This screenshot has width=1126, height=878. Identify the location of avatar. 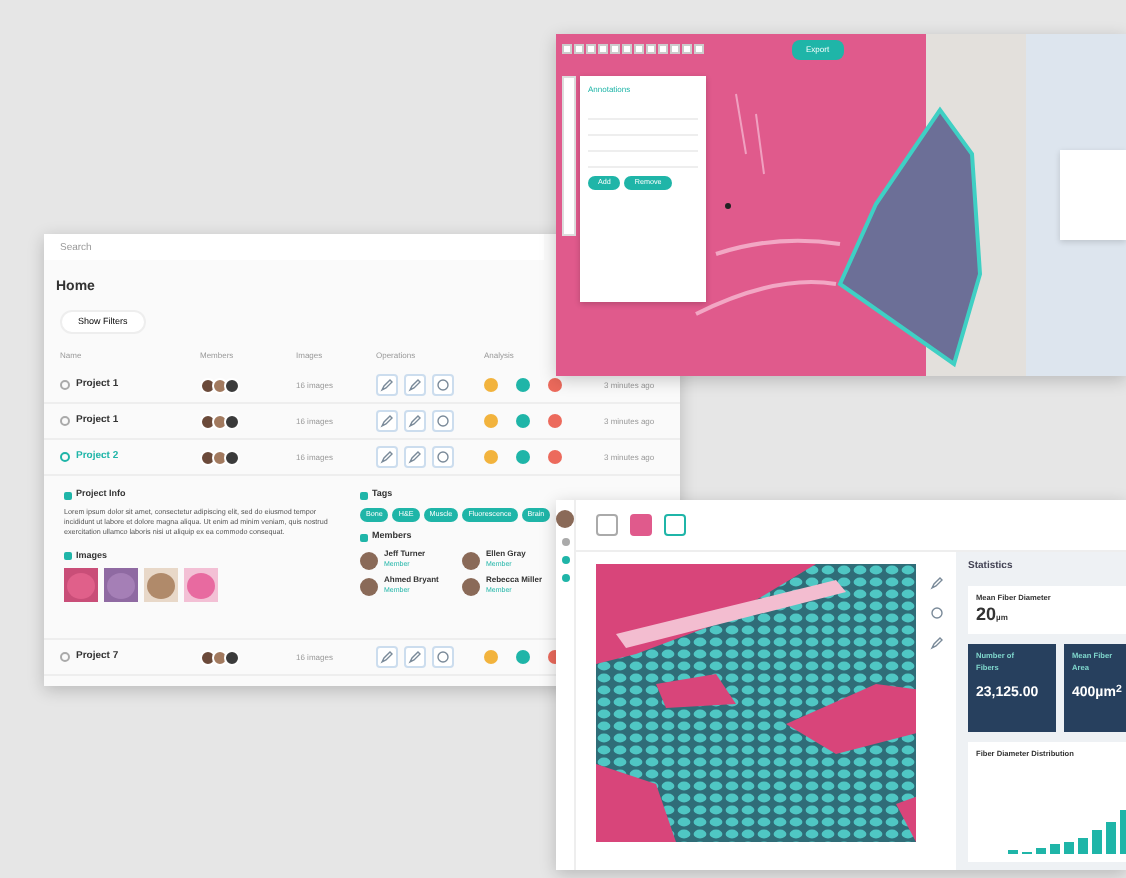
(565, 519).